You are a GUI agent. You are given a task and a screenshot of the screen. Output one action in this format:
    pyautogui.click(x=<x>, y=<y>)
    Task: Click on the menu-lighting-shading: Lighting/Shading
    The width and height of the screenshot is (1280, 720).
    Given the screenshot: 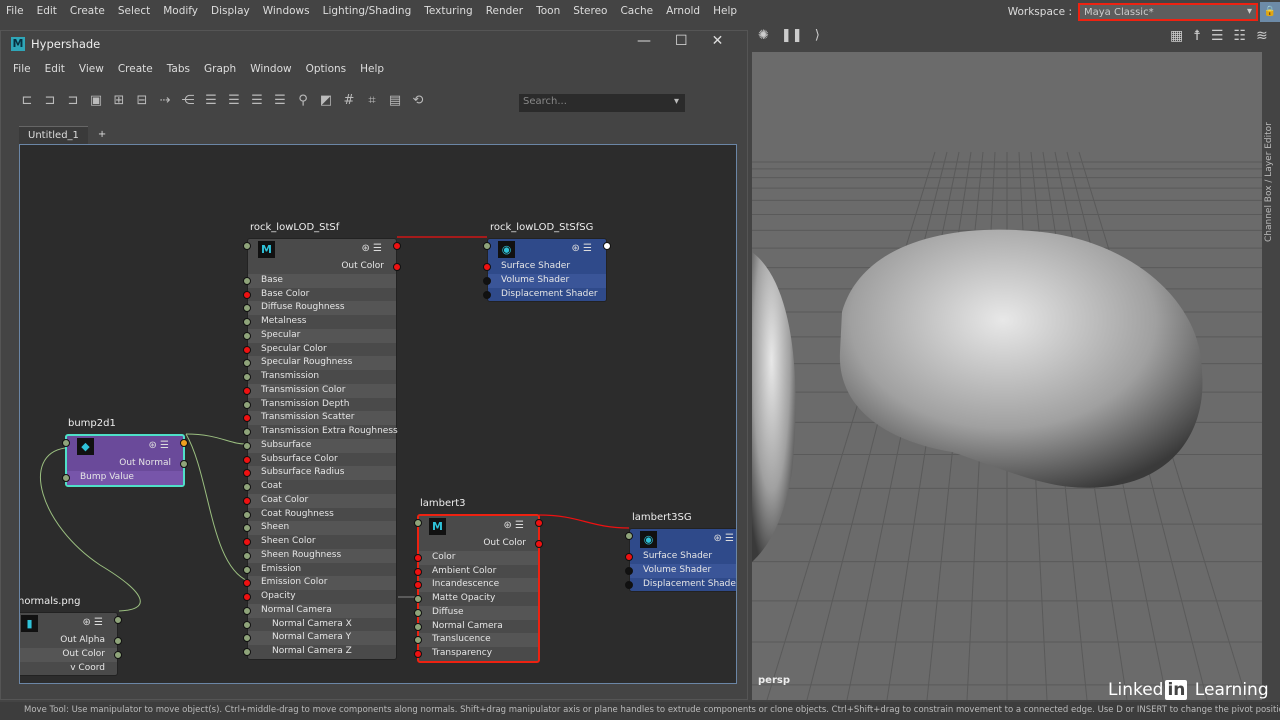 What is the action you would take?
    pyautogui.click(x=367, y=11)
    